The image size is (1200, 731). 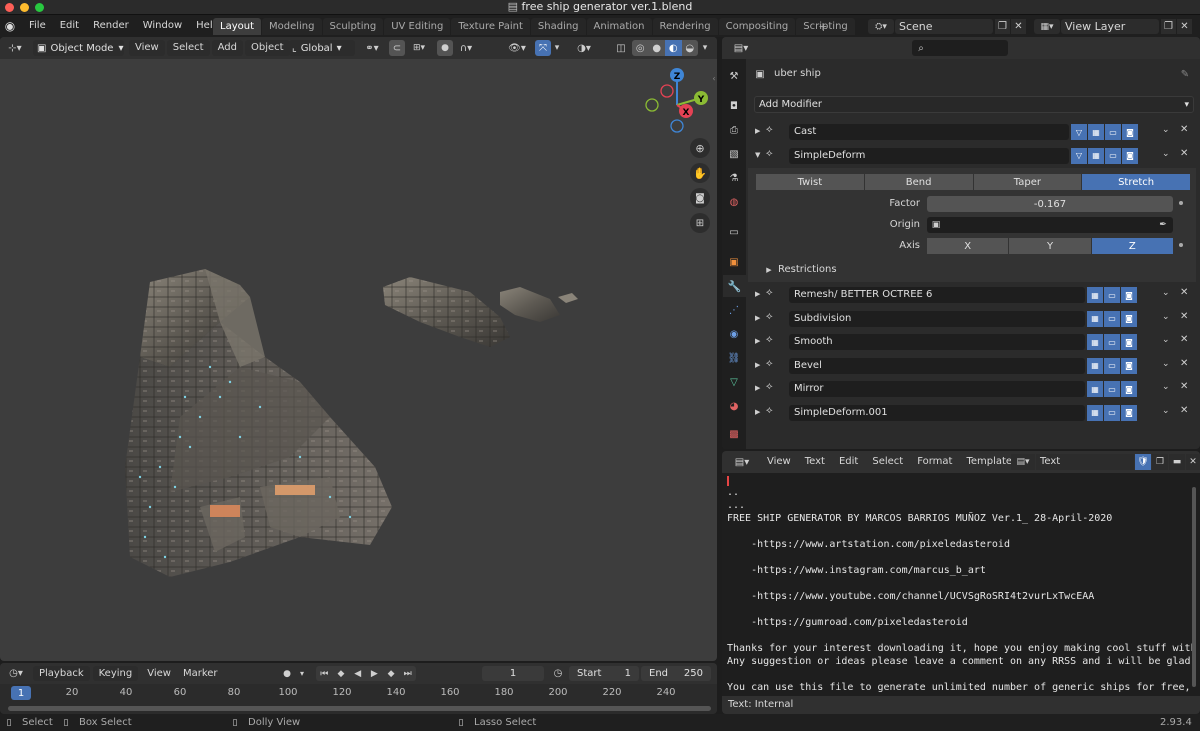 What do you see at coordinates (685, 26) in the screenshot?
I see `tab-rendering: Rendering` at bounding box center [685, 26].